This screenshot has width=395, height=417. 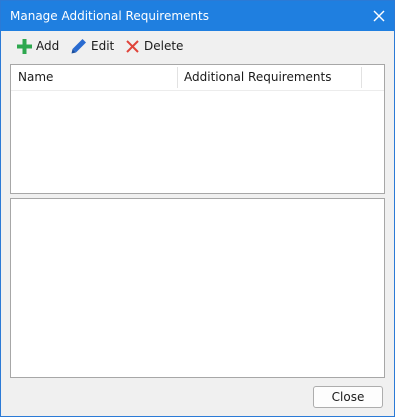 I want to click on close-button: Close, so click(x=348, y=397).